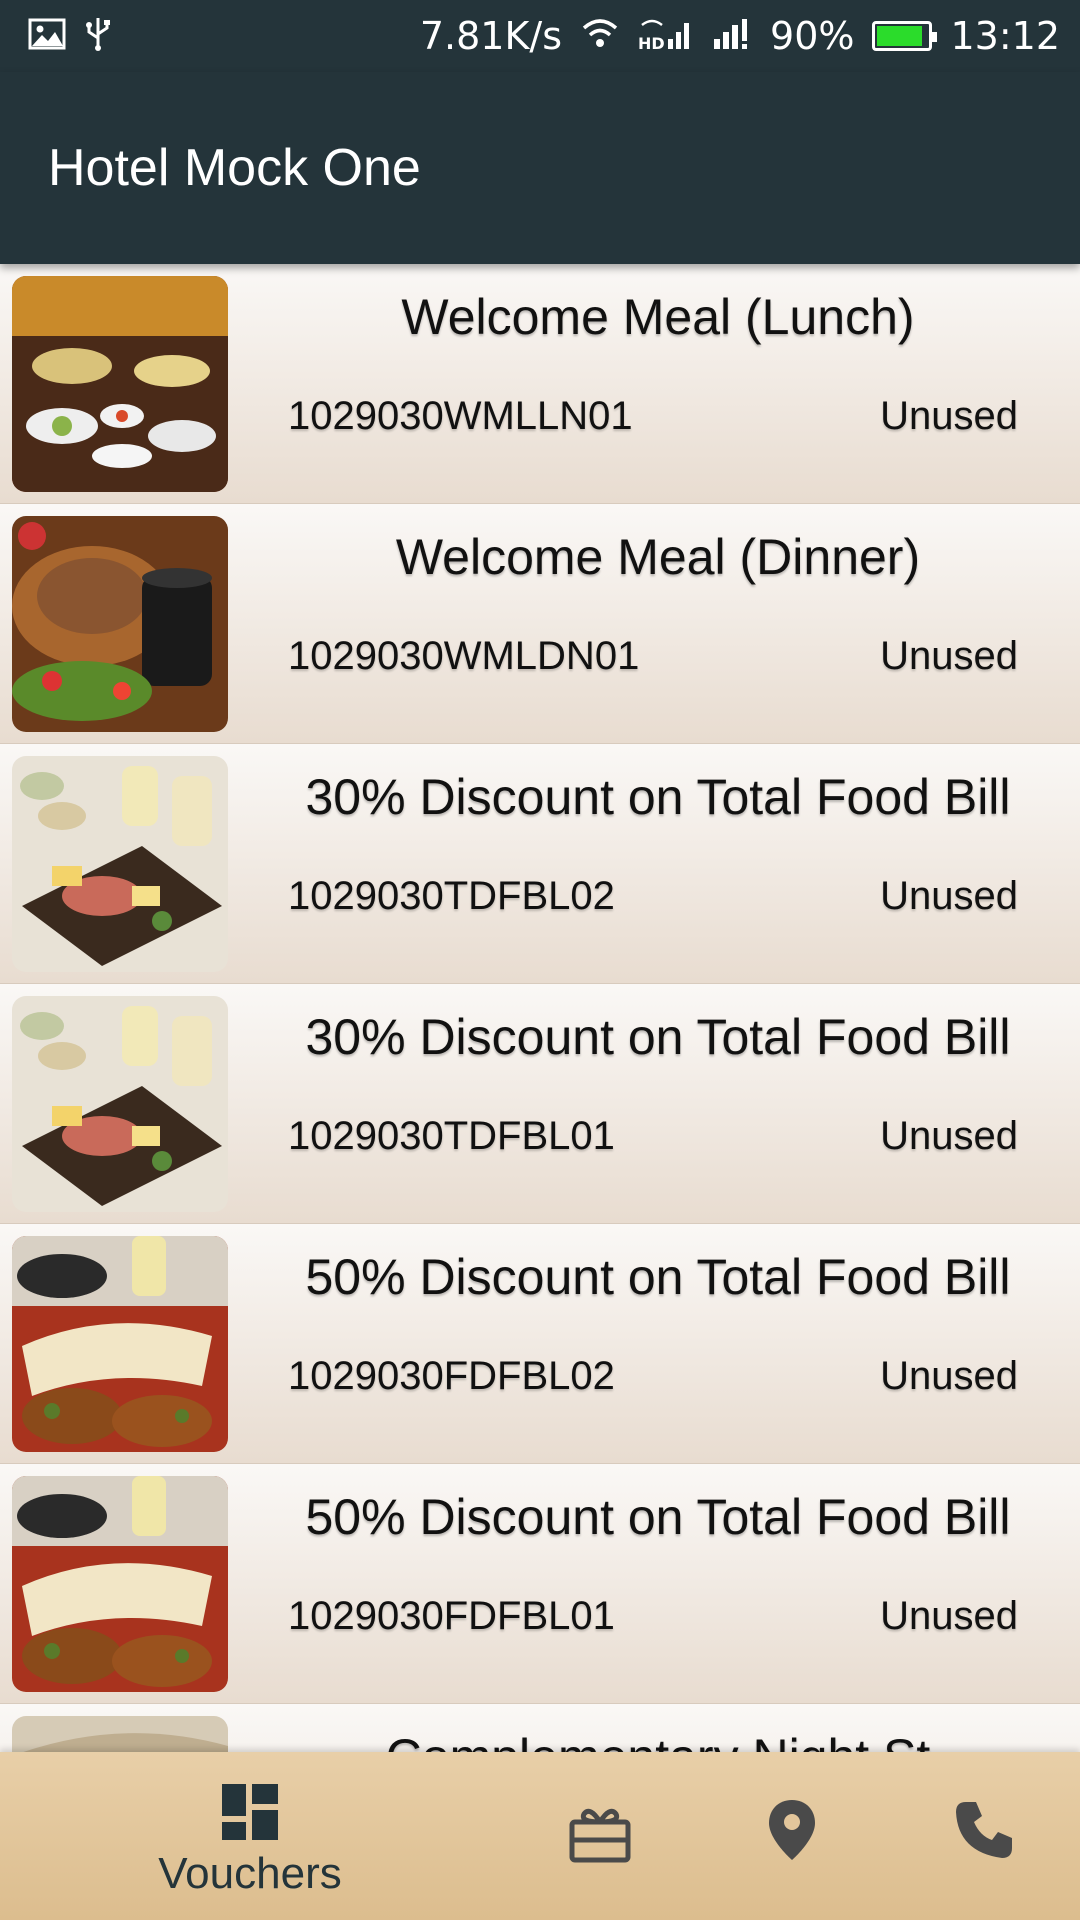 The image size is (1080, 1920). What do you see at coordinates (451, 1376) in the screenshot?
I see `voucher-code: 1029030FDFBL02` at bounding box center [451, 1376].